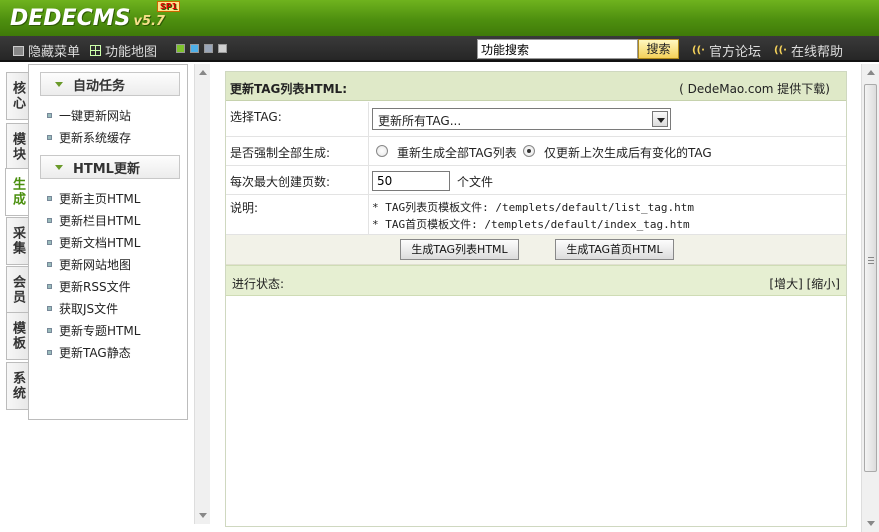  I want to click on theme-swatch-slate, so click(208, 48).